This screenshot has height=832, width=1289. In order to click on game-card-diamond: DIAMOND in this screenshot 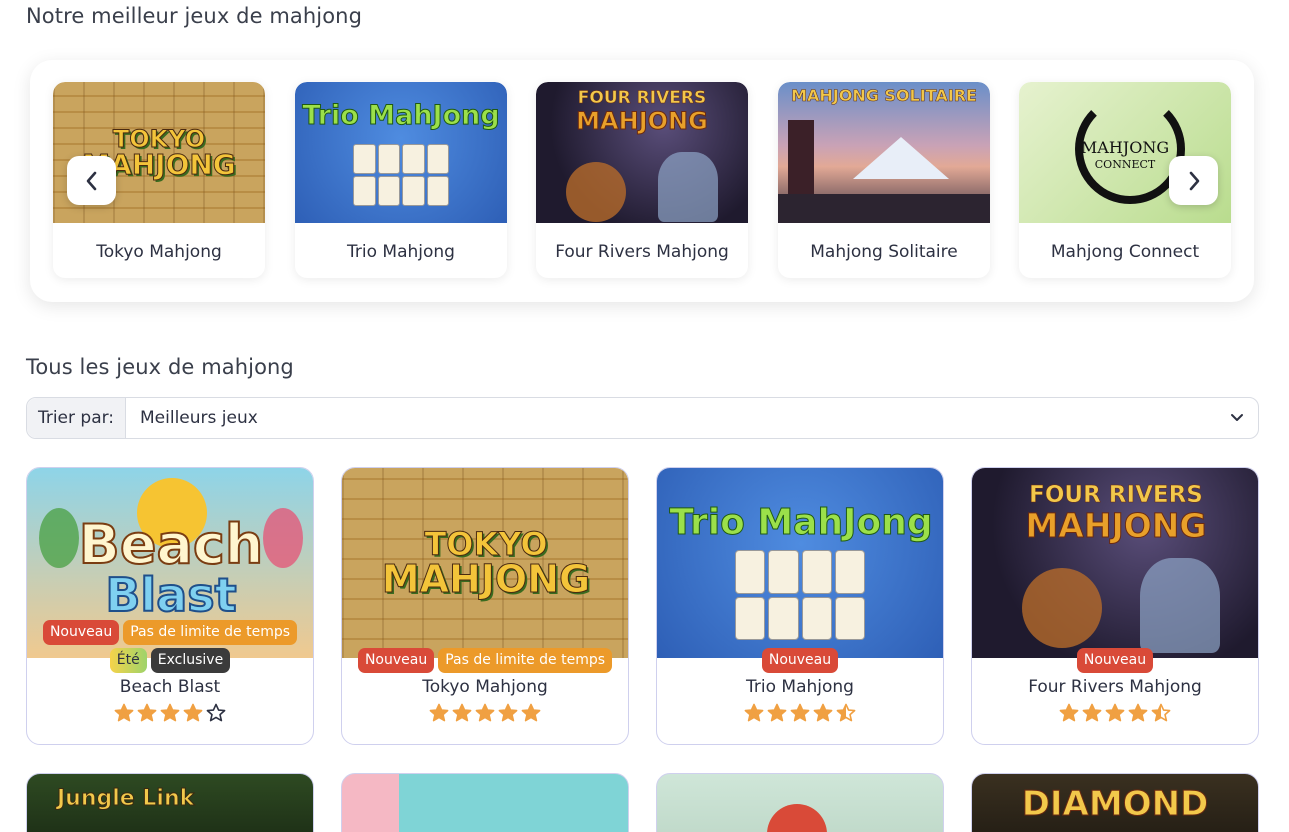, I will do `click(1115, 802)`.